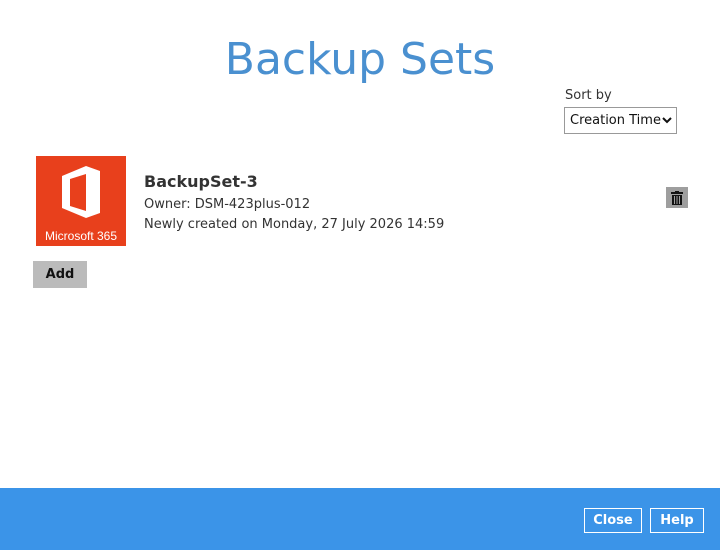 The image size is (720, 550). What do you see at coordinates (60, 274) in the screenshot?
I see `add-button: Add` at bounding box center [60, 274].